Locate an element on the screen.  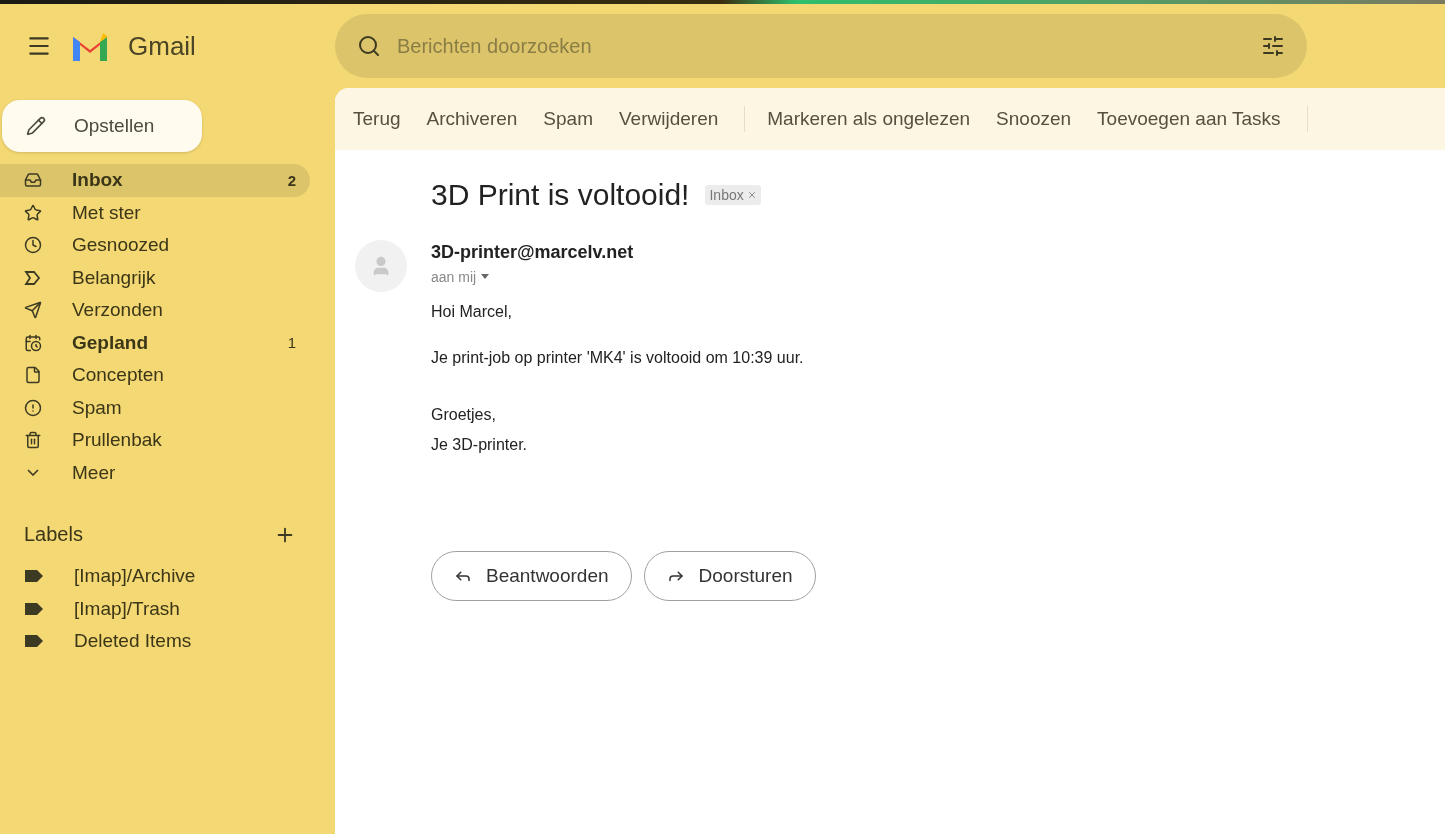
search-field: Berichten doorzoeken is located at coordinates (821, 46).